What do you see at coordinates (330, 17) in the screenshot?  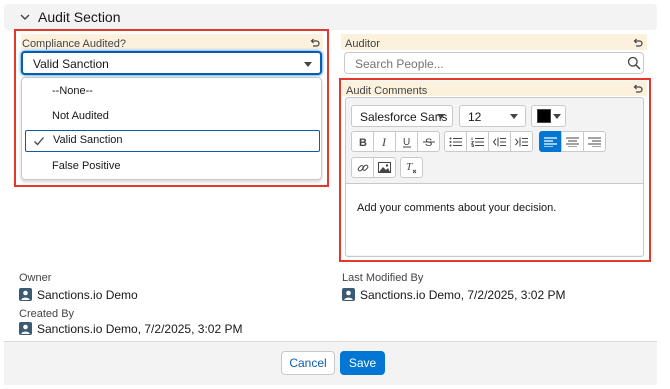 I see `section-header: Audit Section` at bounding box center [330, 17].